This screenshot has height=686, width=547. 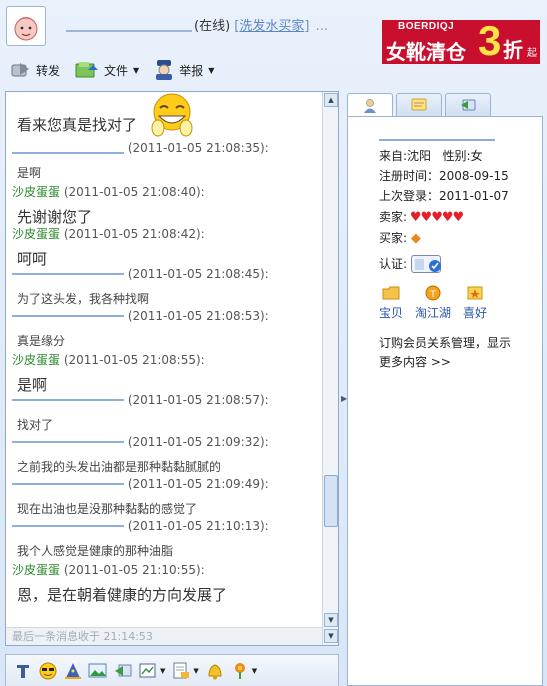 I want to click on seller-rating-row: 卖家: ♥♥♥♥♥, so click(x=421, y=216).